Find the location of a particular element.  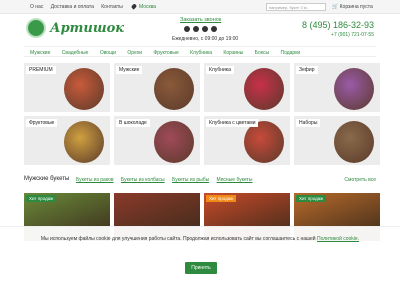

category-label: Клубника с цветами is located at coordinates (232, 123).